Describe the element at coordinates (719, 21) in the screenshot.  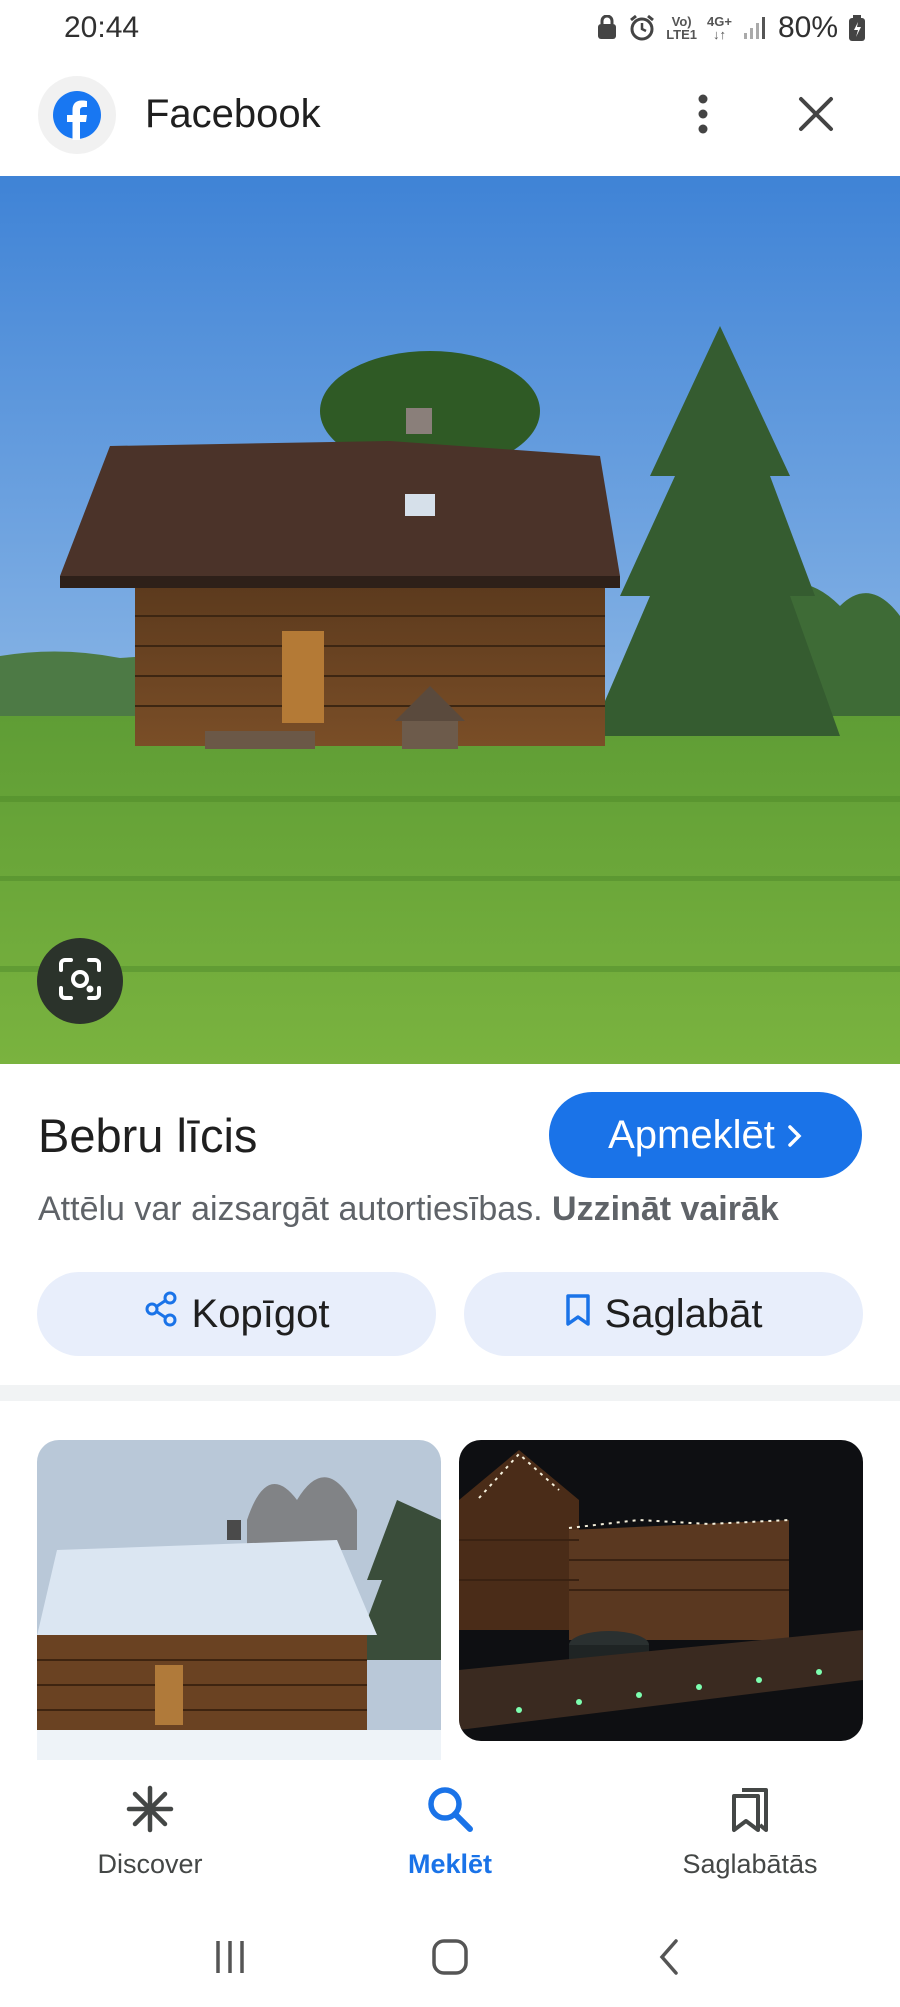
I see `data-type: 4G+` at that location.